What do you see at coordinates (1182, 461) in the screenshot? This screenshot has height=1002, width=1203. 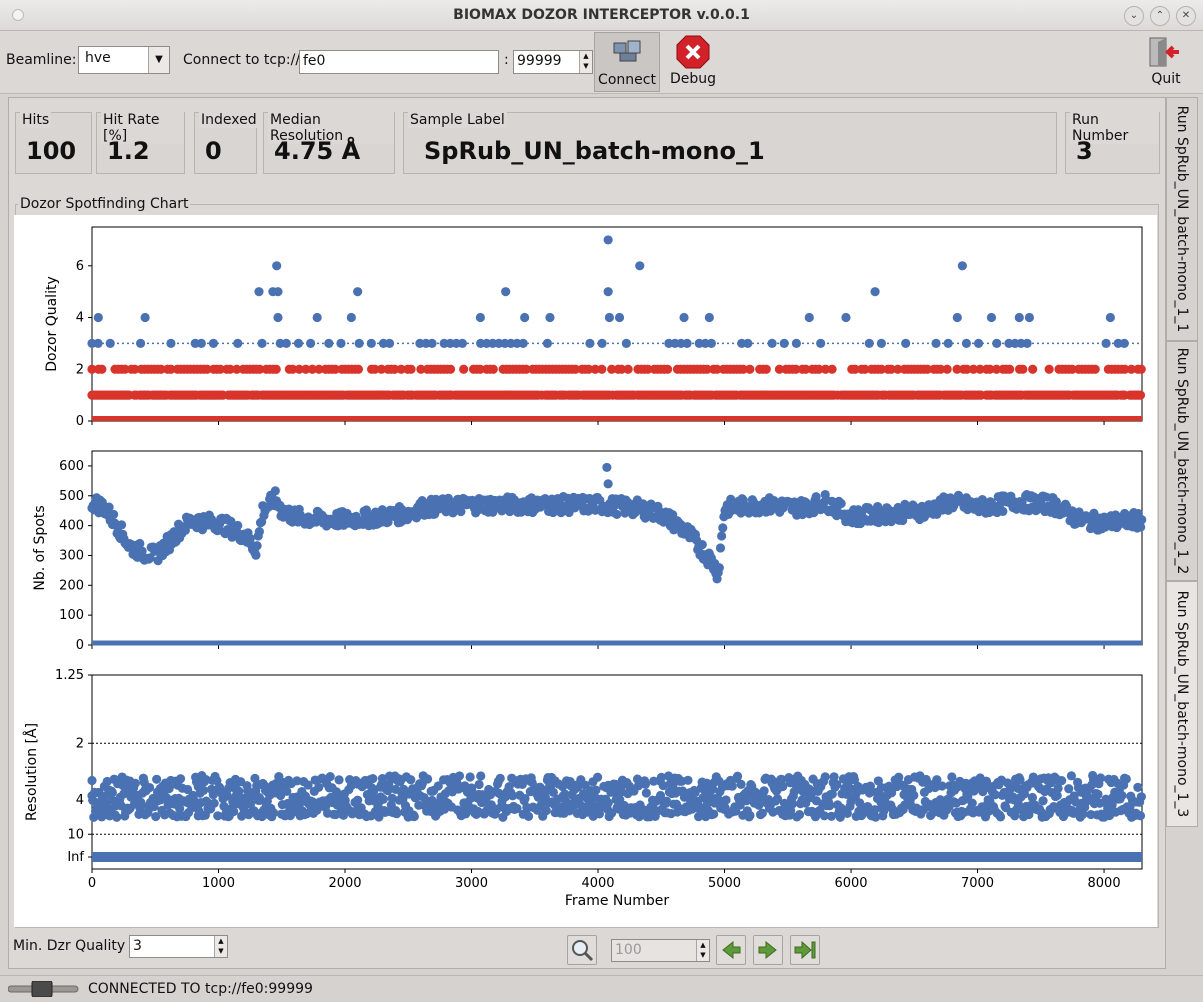 I see `tab-run-2: Run SpRub_UN_batch-mono_1_2` at bounding box center [1182, 461].